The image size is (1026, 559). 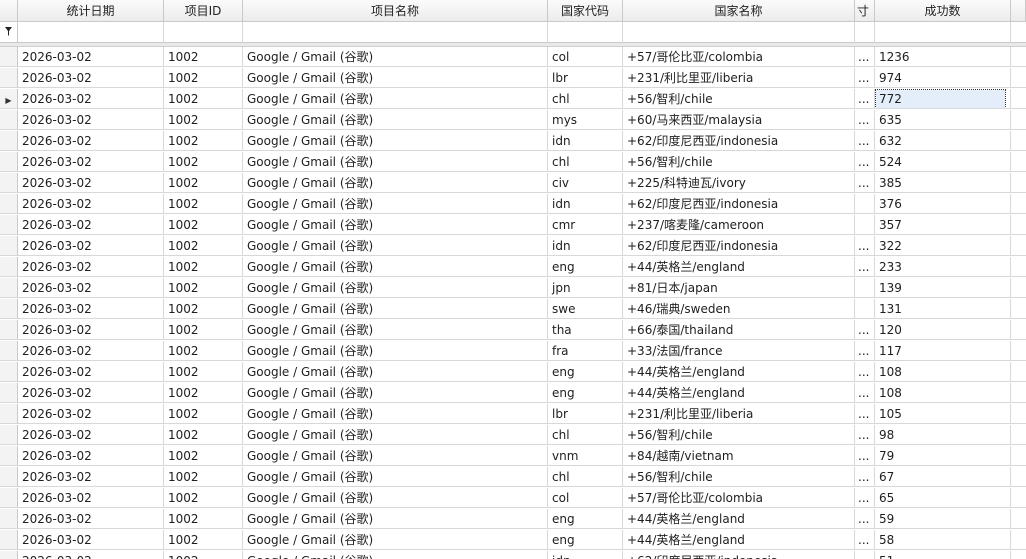 I want to click on cell-success-count: 67, so click(x=943, y=477).